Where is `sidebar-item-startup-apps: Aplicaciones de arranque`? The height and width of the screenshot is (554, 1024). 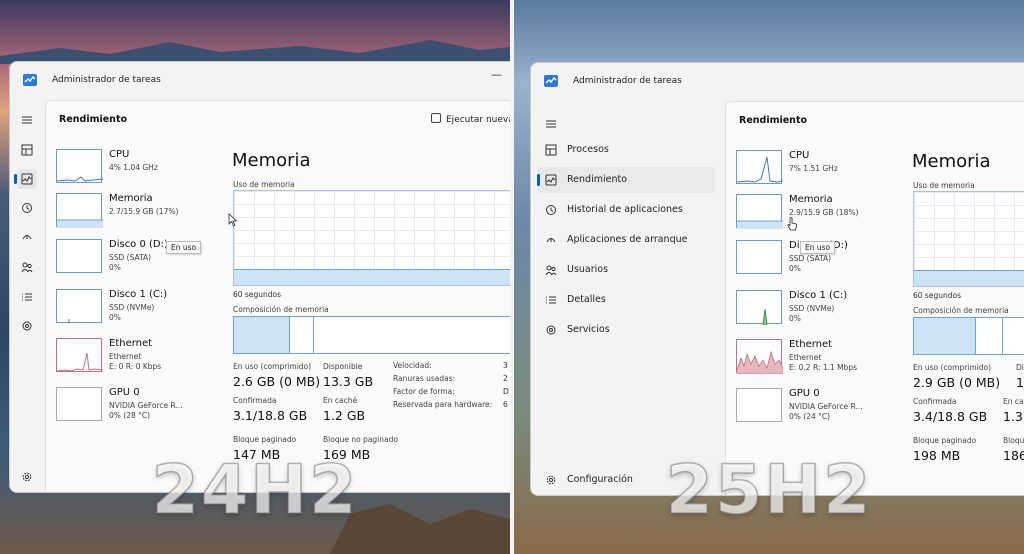 sidebar-item-startup-apps: Aplicaciones de arranque is located at coordinates (626, 240).